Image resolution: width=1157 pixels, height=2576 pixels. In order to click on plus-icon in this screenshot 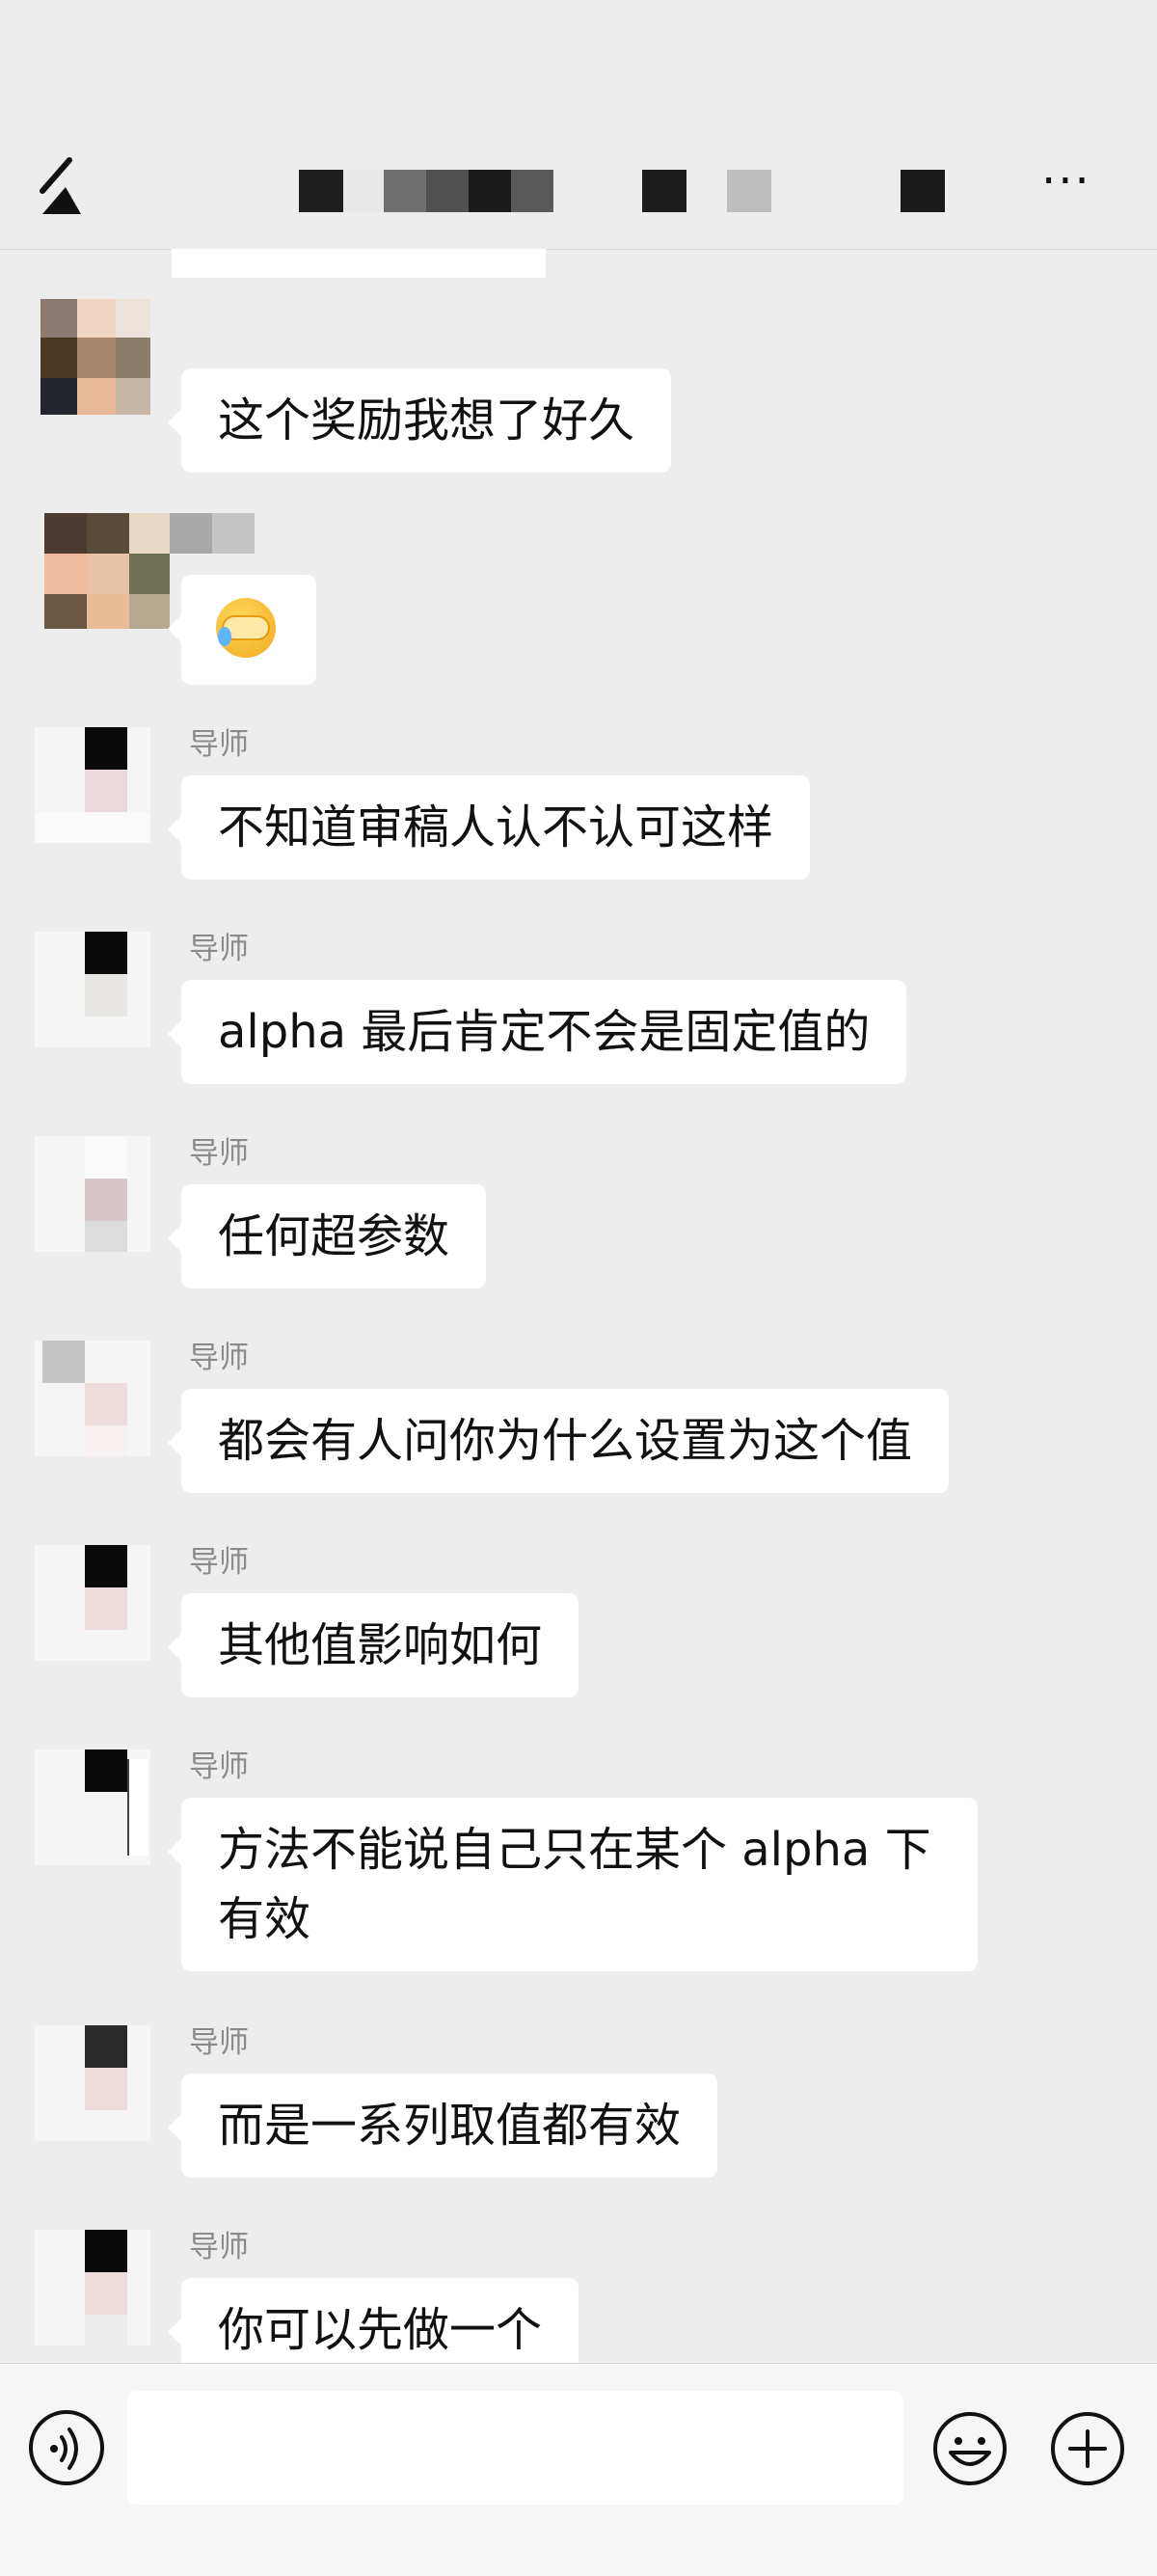, I will do `click(1087, 2448)`.